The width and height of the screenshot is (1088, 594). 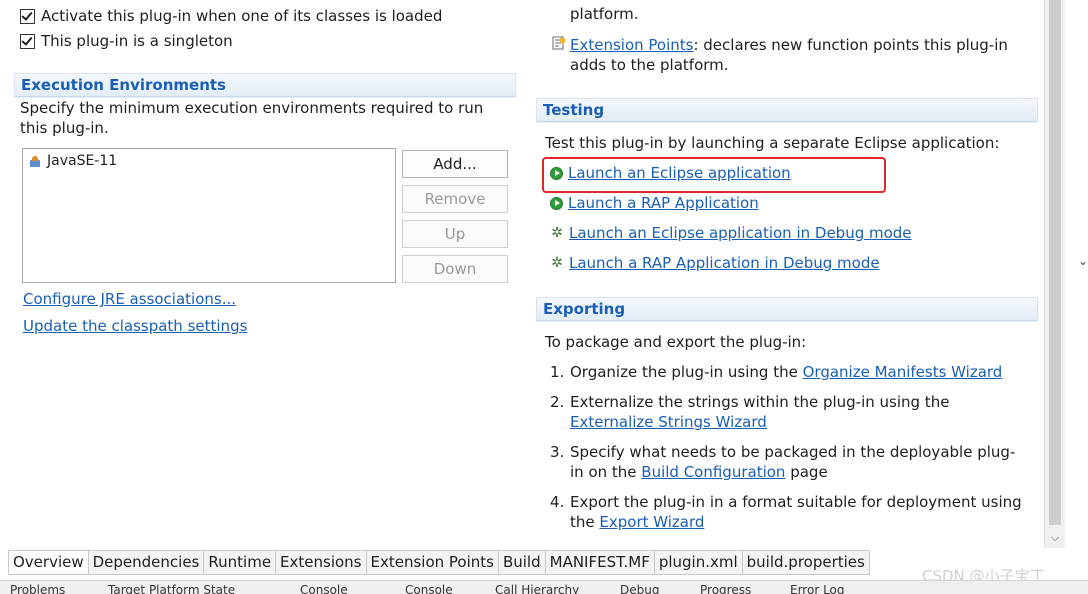 I want to click on tab-dependencies: Dependencies, so click(x=146, y=563).